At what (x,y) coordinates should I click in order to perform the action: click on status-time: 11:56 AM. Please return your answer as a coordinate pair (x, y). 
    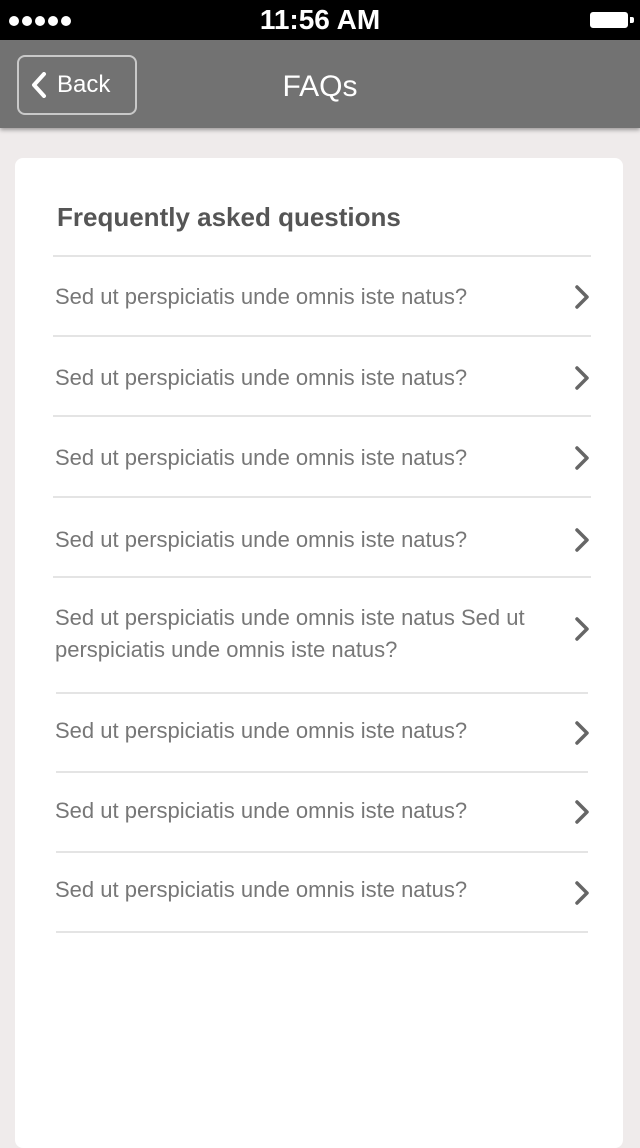
    Looking at the image, I should click on (320, 19).